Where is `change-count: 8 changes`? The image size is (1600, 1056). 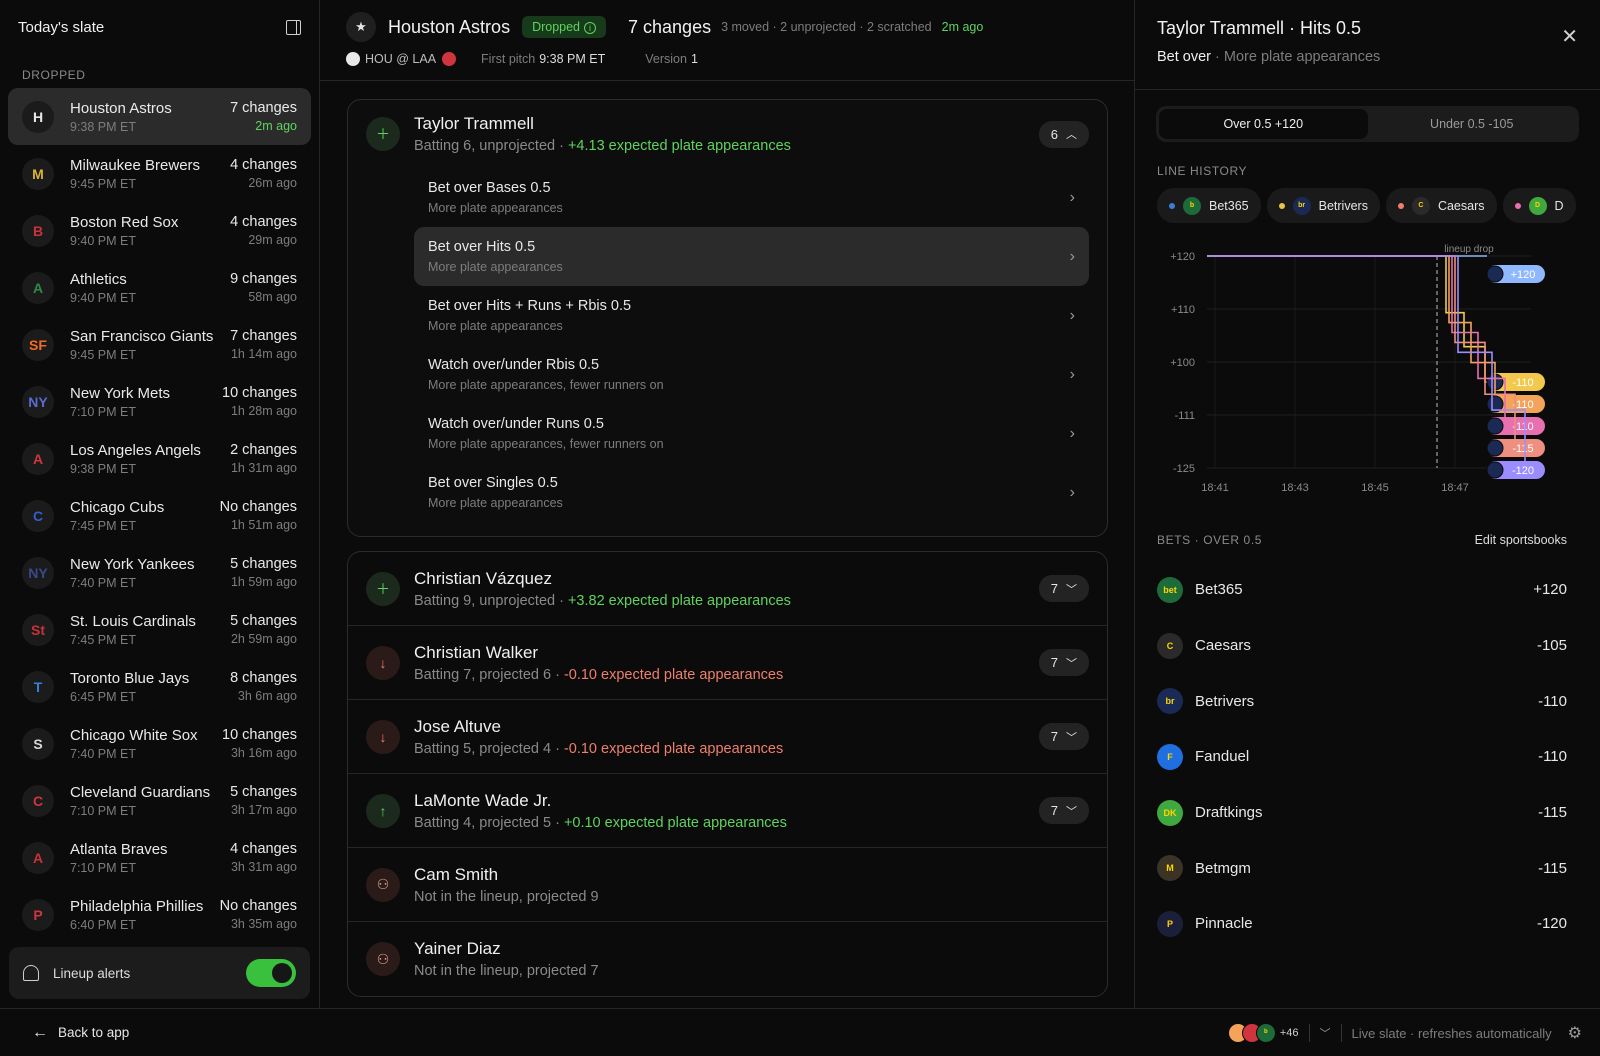
change-count: 8 changes is located at coordinates (263, 678).